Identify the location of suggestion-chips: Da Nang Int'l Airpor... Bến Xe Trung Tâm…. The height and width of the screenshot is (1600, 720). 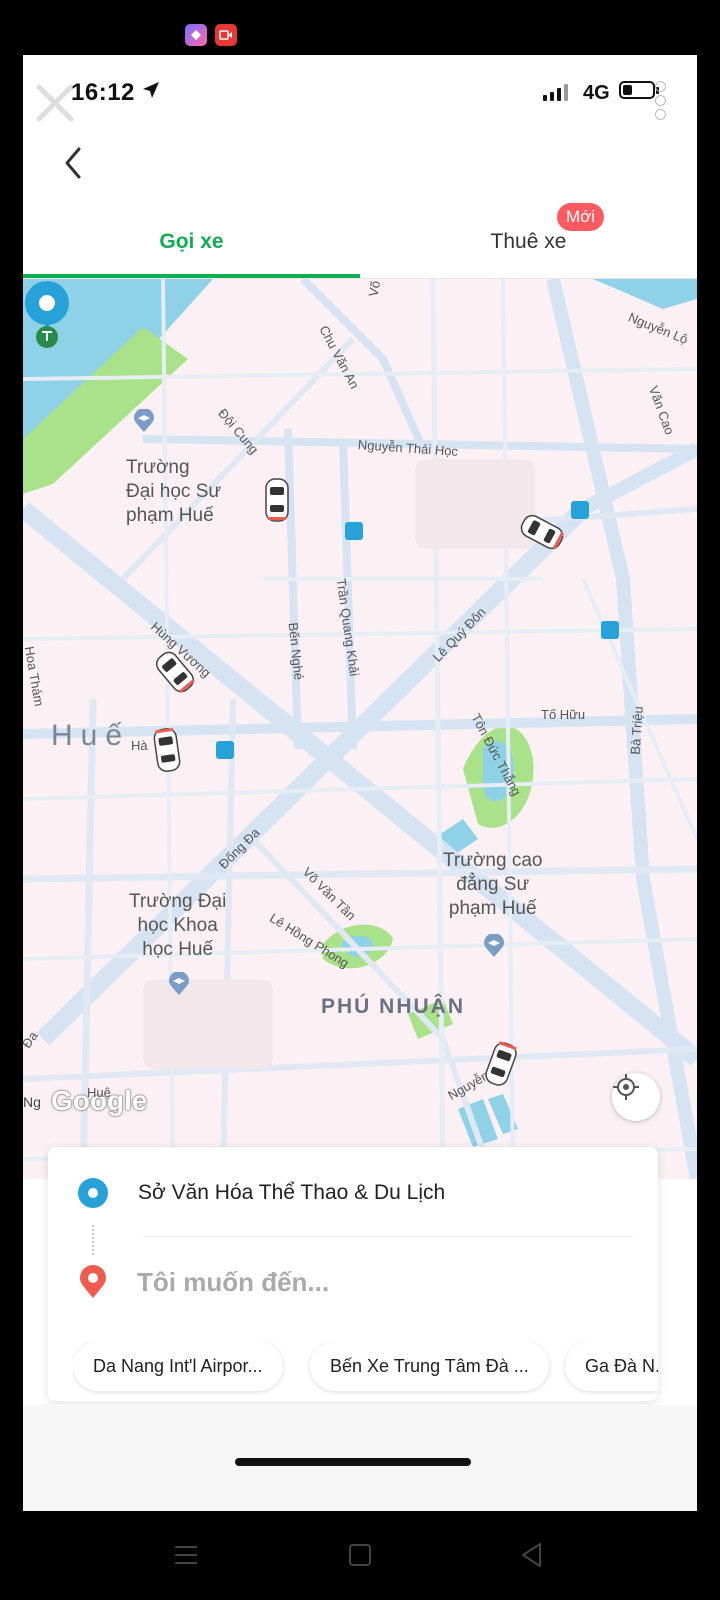
(365, 1368).